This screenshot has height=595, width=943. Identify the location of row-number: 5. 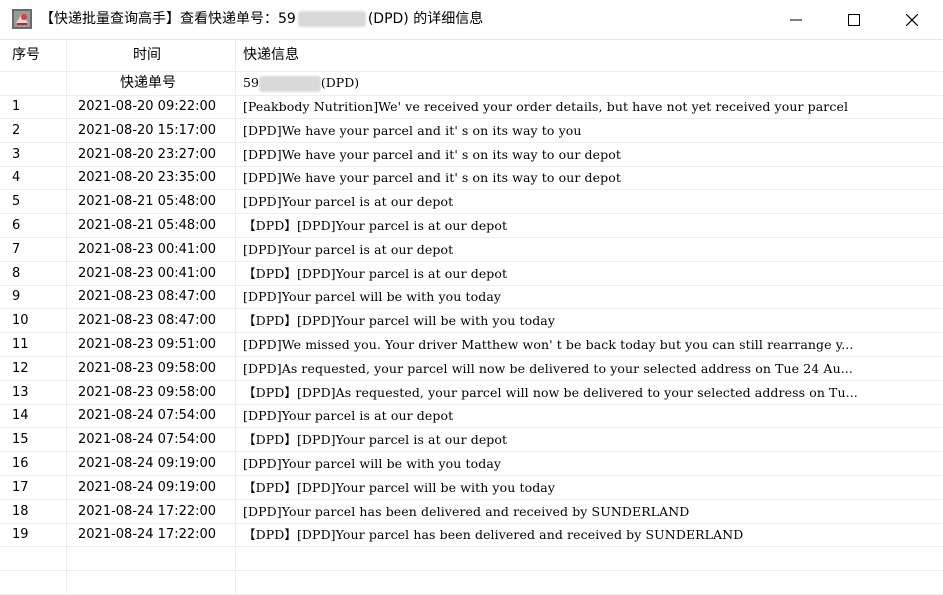
(16, 202).